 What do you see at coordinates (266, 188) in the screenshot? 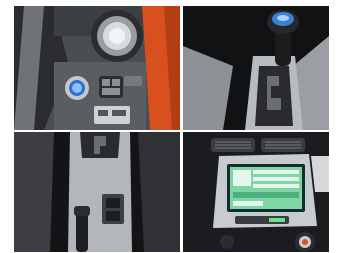
I see `nav-screen-icon` at bounding box center [266, 188].